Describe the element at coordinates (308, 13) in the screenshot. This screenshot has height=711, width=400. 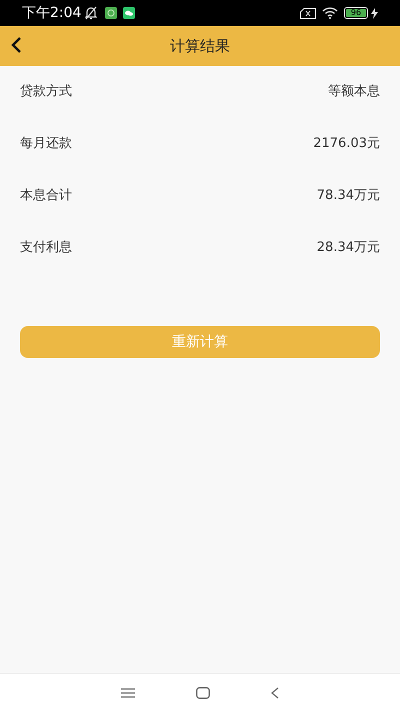
I see `sim-missing-icon` at that location.